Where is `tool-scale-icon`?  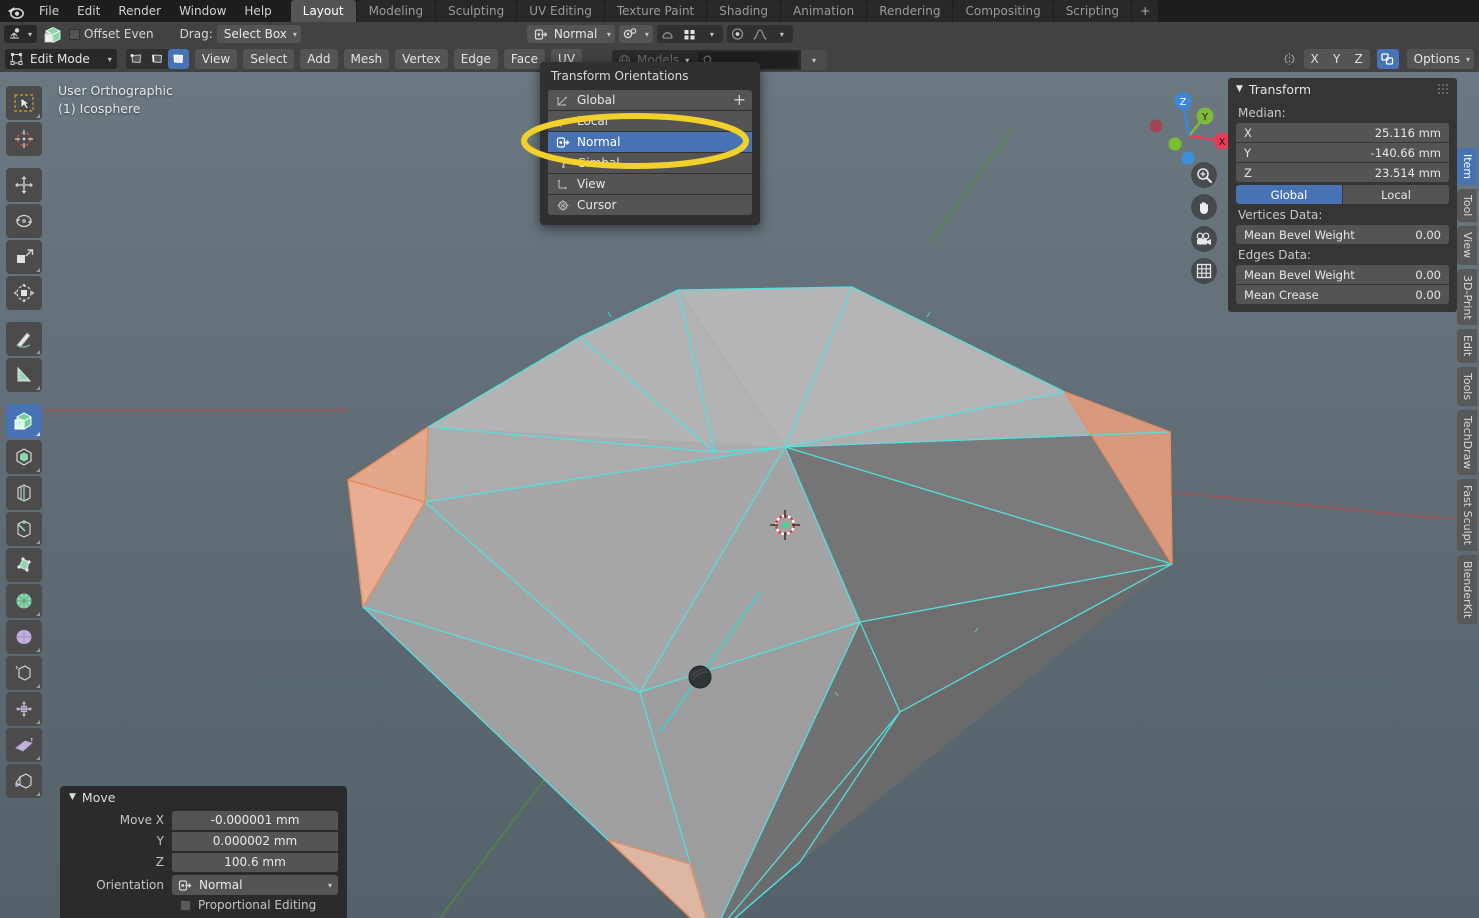
tool-scale-icon is located at coordinates (24, 257).